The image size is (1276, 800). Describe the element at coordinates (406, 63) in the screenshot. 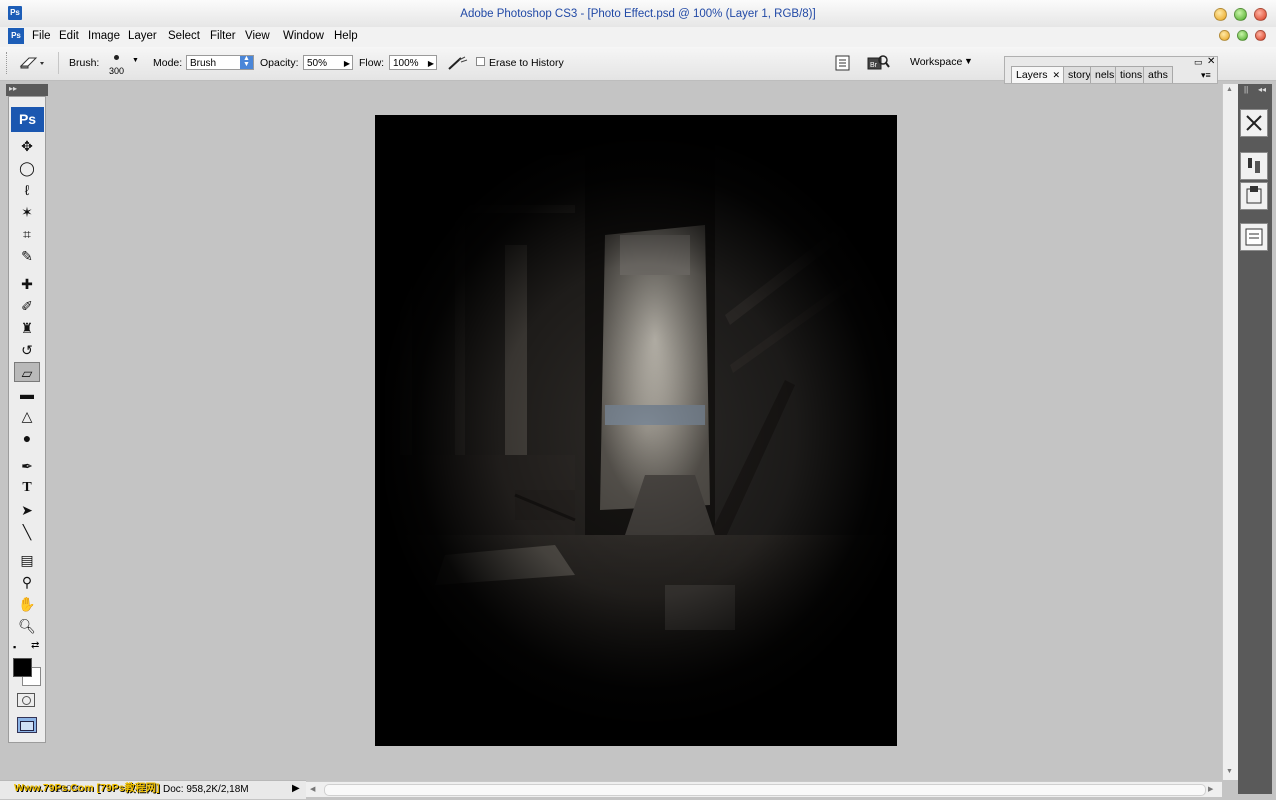

I see `flow-value: 100%` at that location.